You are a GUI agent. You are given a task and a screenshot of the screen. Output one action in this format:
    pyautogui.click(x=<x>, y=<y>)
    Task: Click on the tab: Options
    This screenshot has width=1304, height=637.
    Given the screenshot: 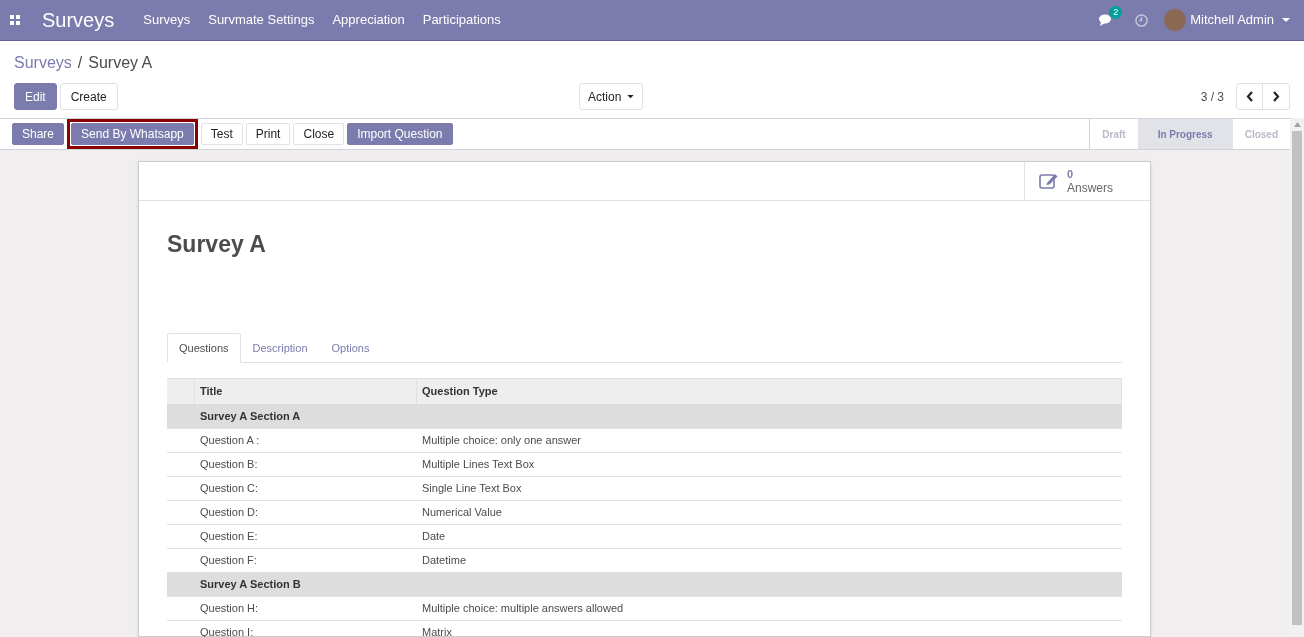 What is the action you would take?
    pyautogui.click(x=350, y=348)
    